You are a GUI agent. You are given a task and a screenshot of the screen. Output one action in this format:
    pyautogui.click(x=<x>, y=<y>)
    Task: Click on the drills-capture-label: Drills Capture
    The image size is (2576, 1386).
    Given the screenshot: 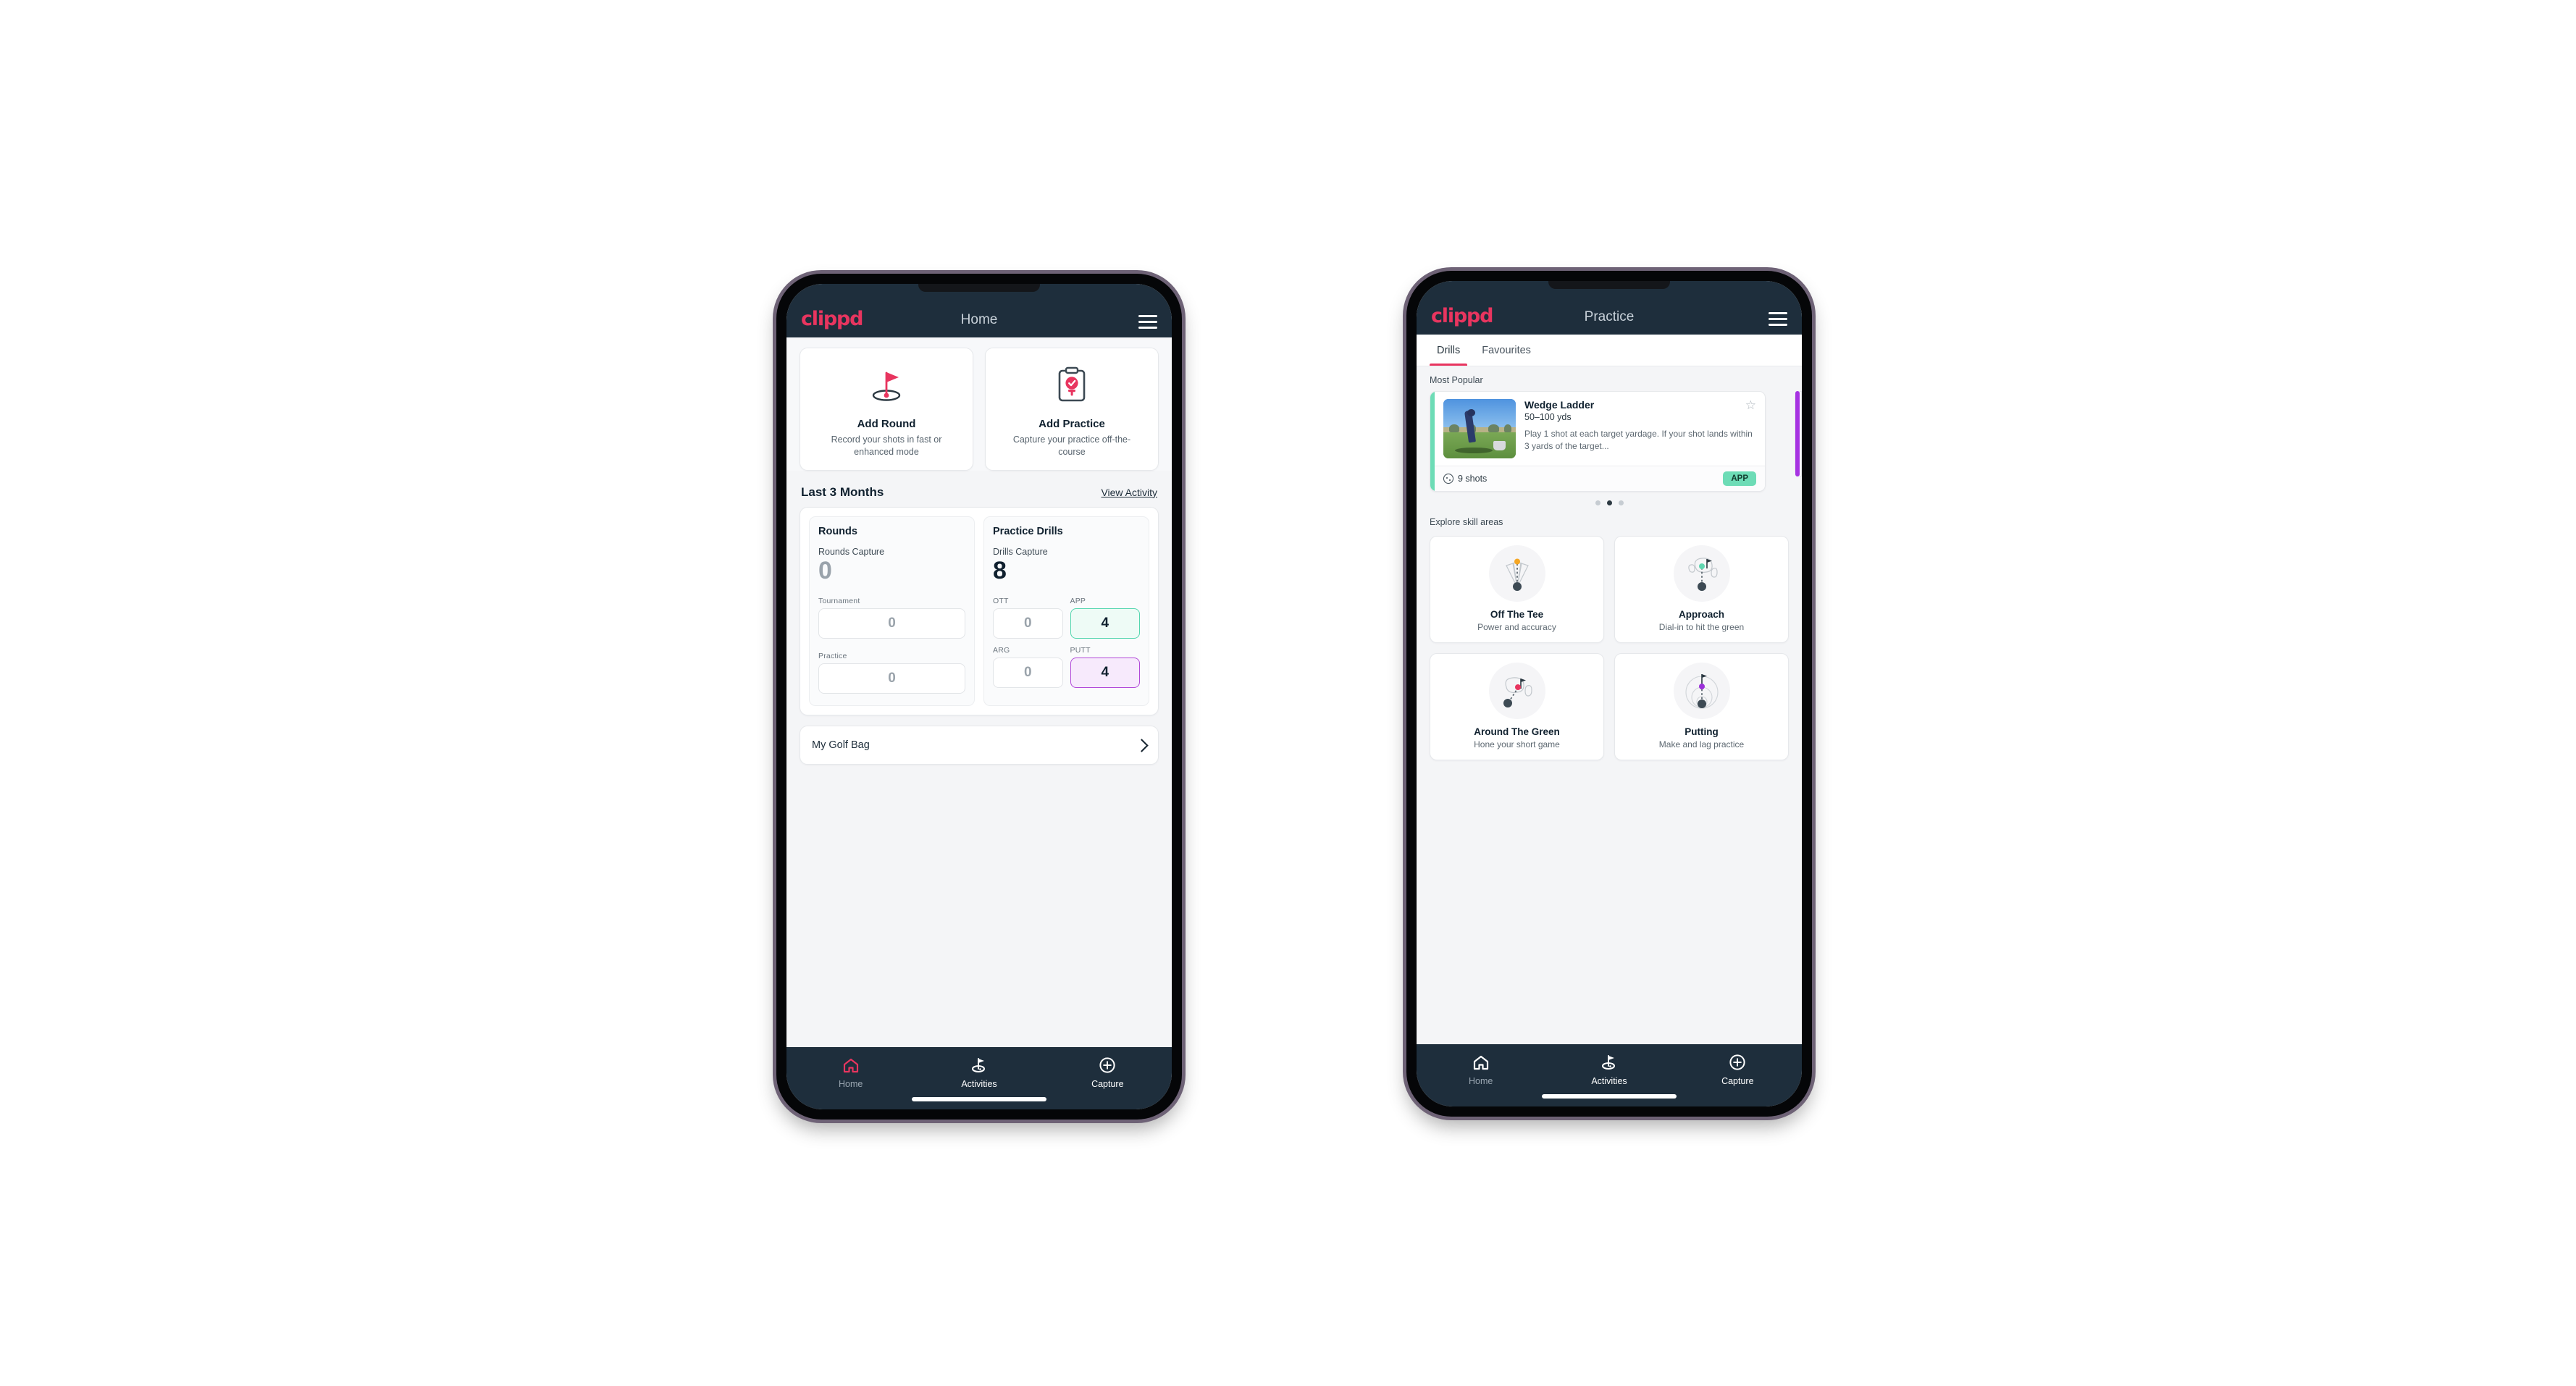 What is the action you would take?
    pyautogui.click(x=1020, y=551)
    